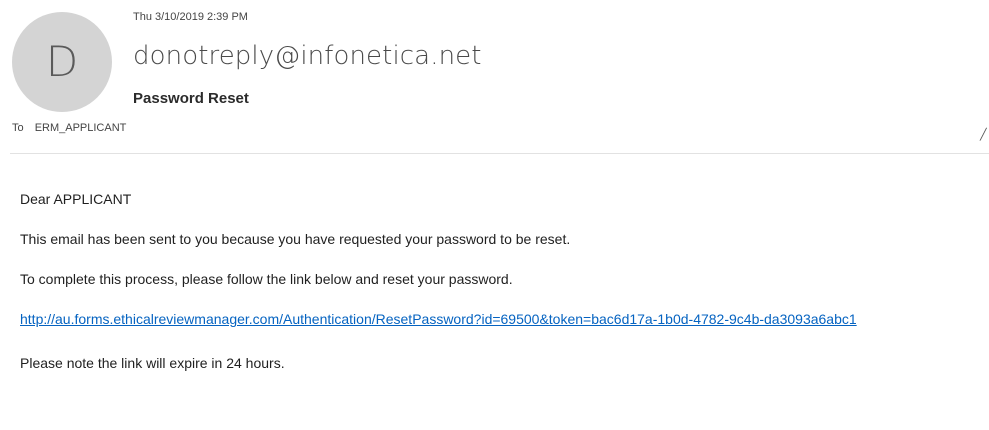 This screenshot has width=989, height=430. I want to click on expand-header-icon: ╱, so click(983, 135).